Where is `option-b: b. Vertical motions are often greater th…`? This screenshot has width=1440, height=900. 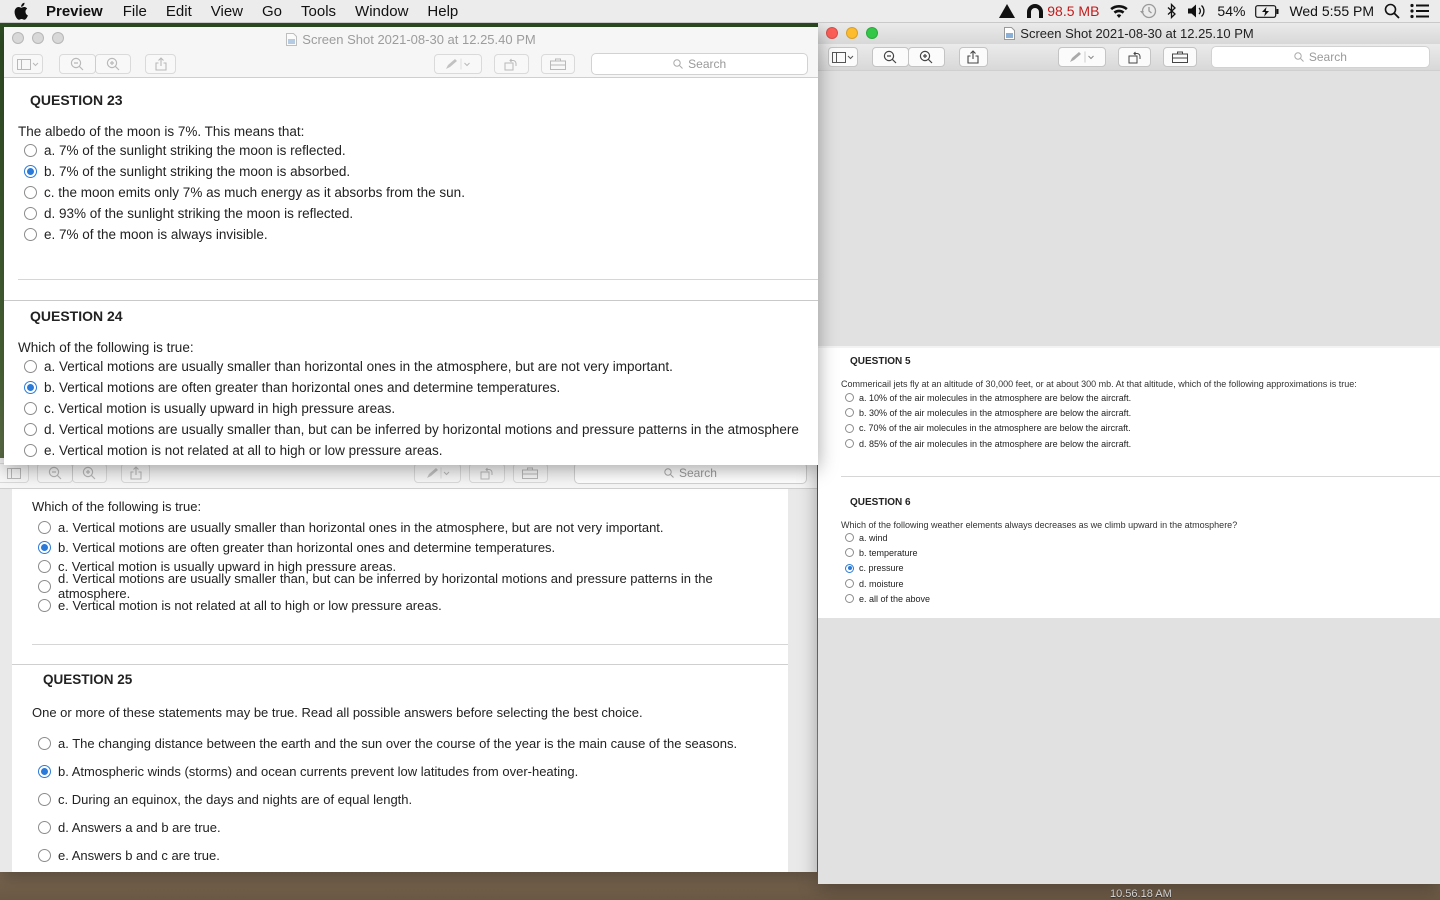
option-b: b. Vertical motions are often greater th… is located at coordinates (418, 387).